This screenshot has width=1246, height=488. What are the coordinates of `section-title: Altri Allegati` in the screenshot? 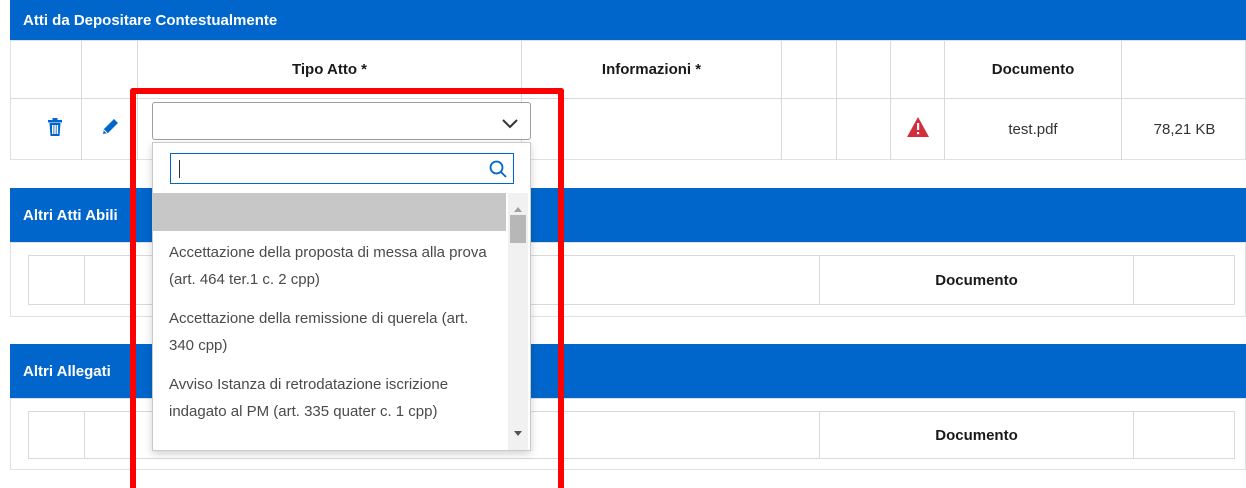 It's located at (67, 371).